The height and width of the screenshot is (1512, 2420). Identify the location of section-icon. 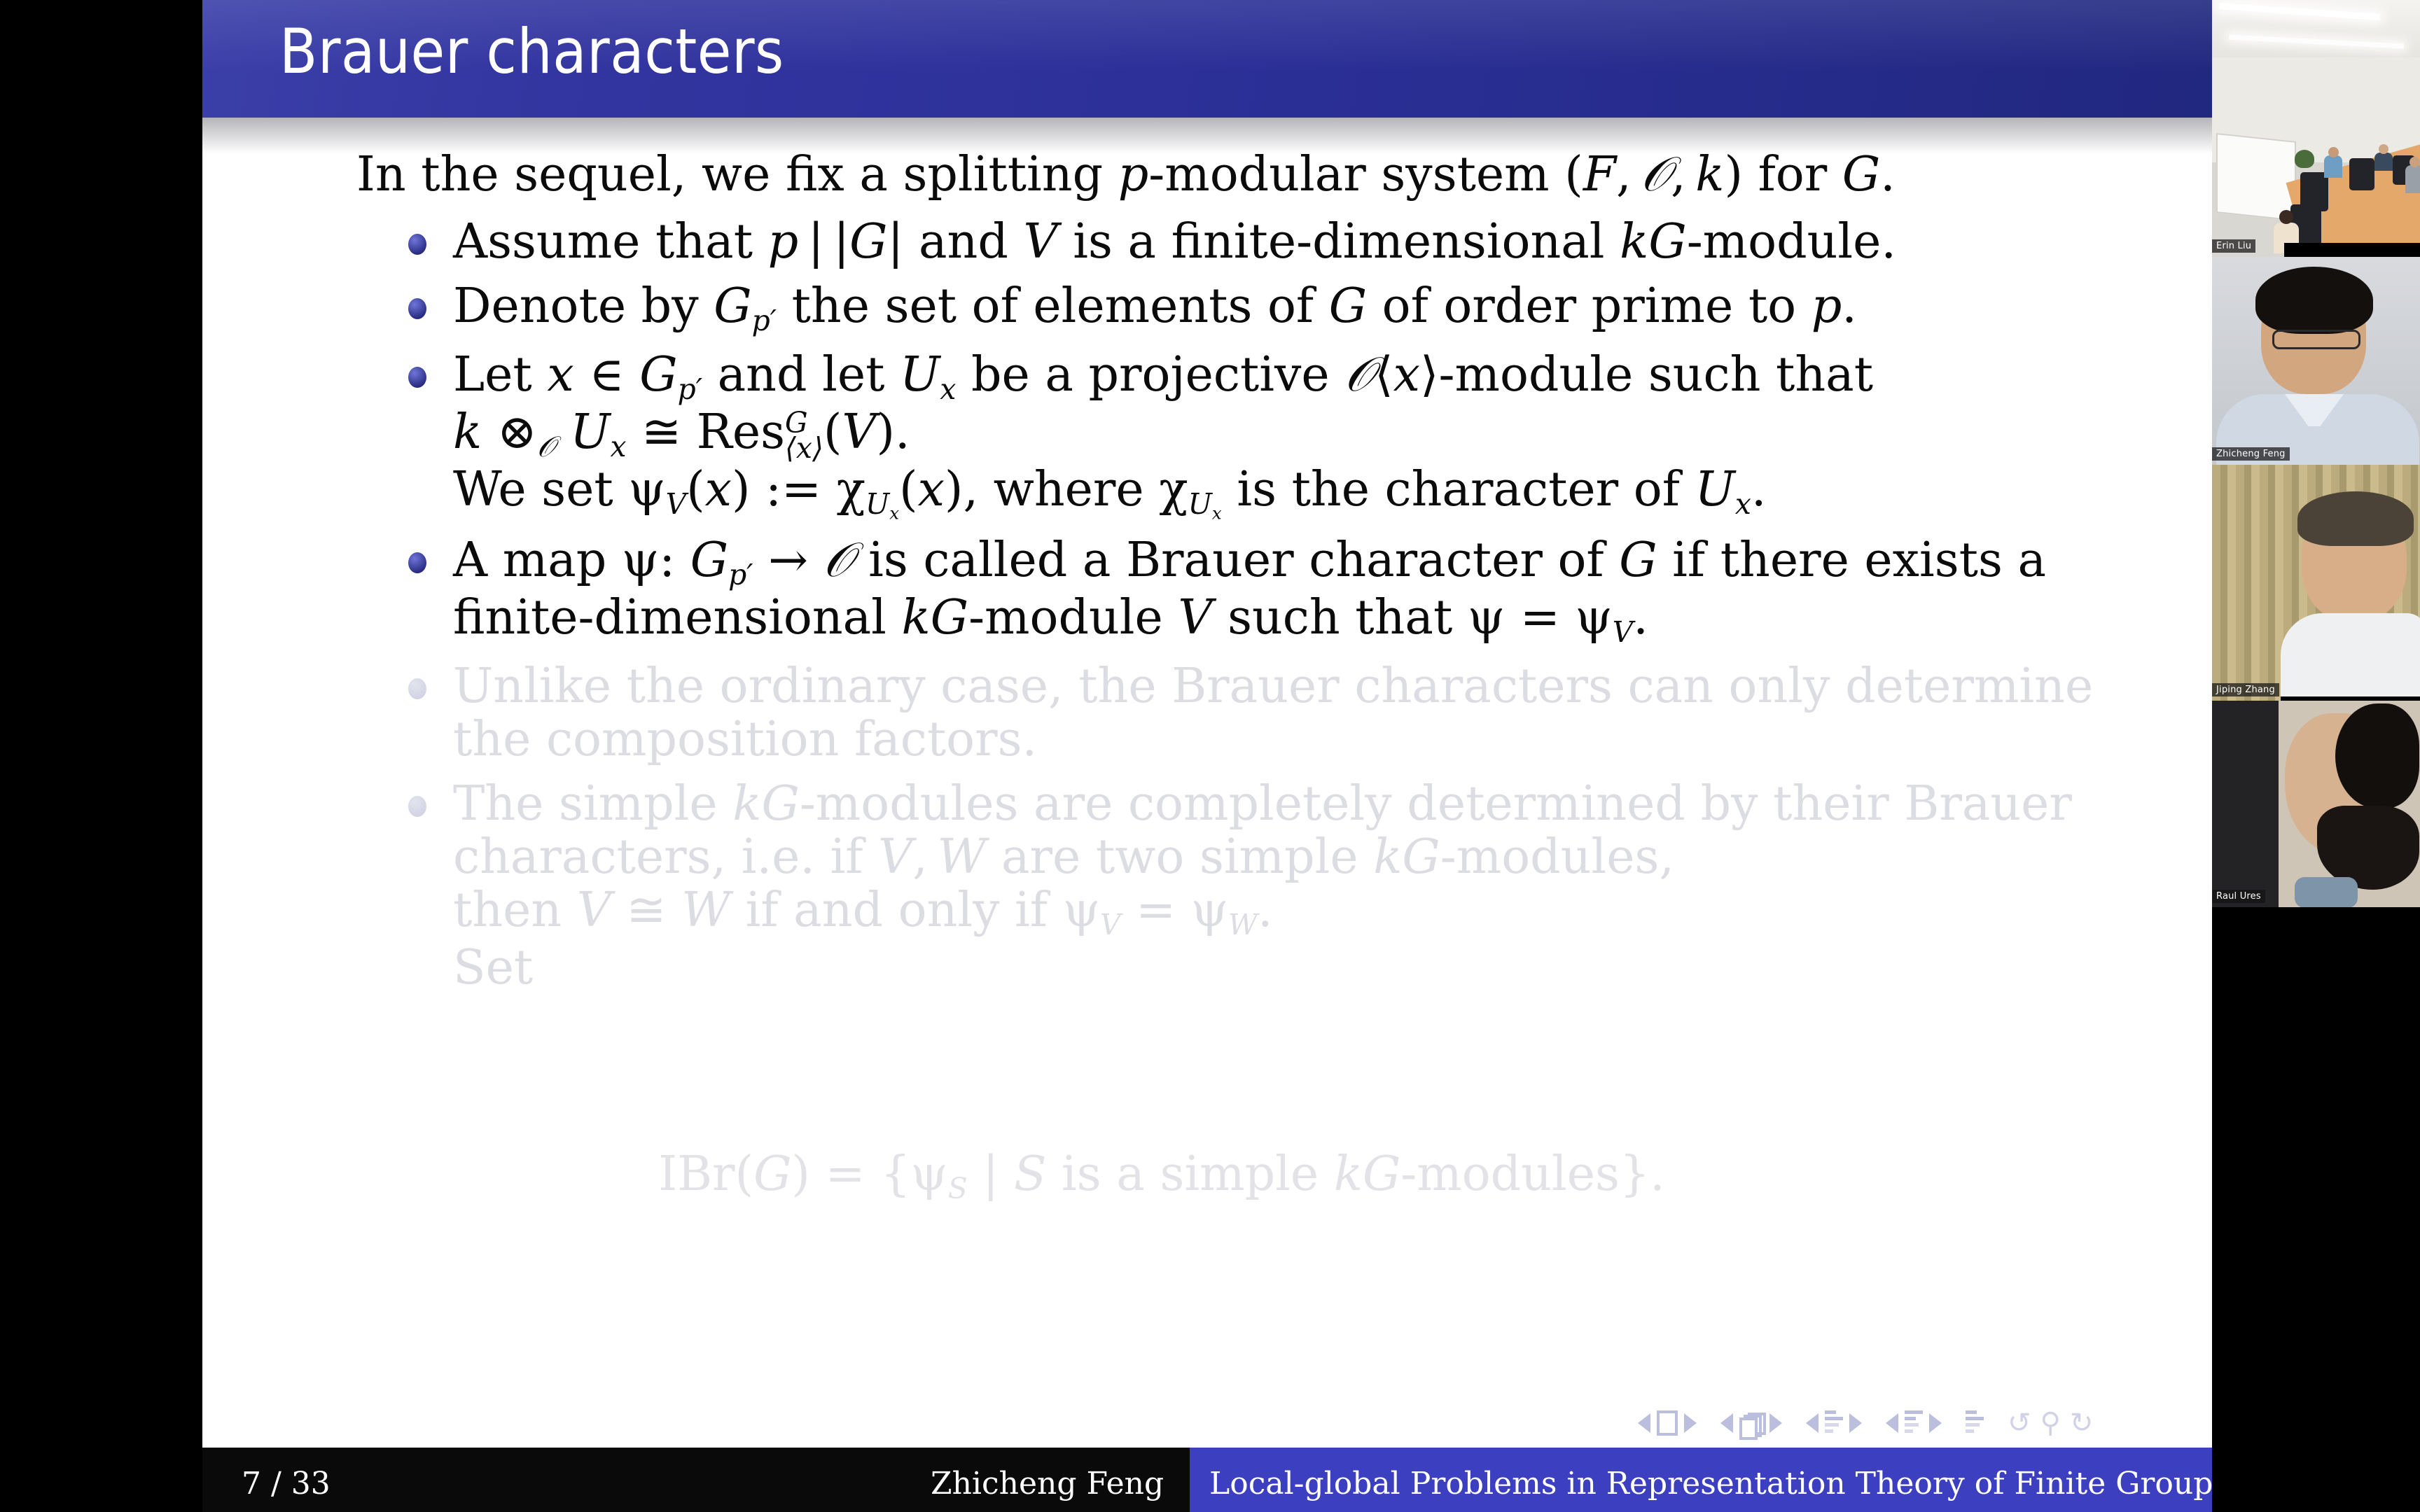
(1914, 1423).